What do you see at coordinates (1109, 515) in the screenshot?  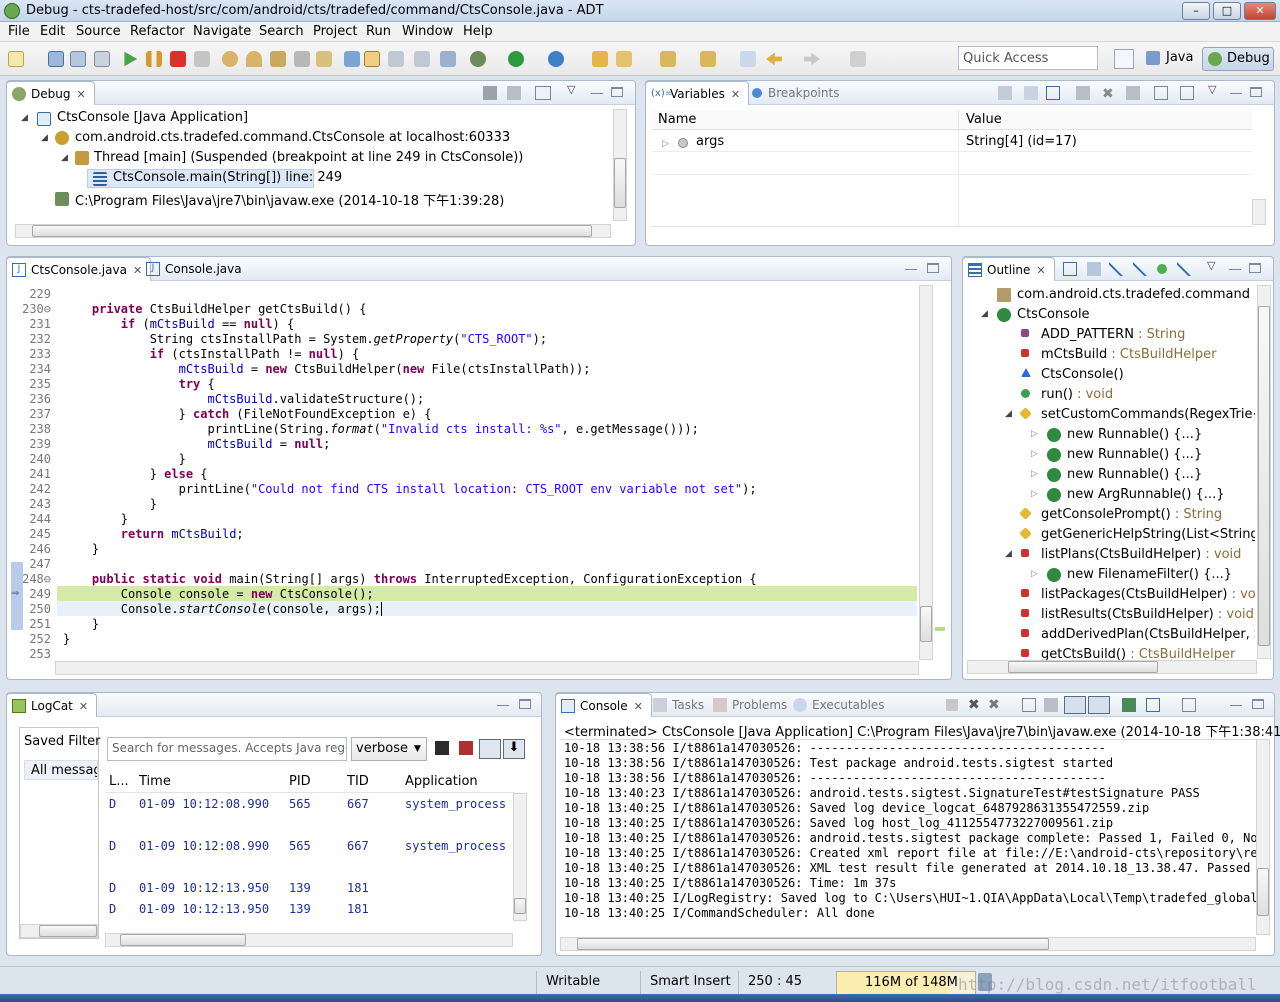 I see `outline-item: getConsolePrompt() : String` at bounding box center [1109, 515].